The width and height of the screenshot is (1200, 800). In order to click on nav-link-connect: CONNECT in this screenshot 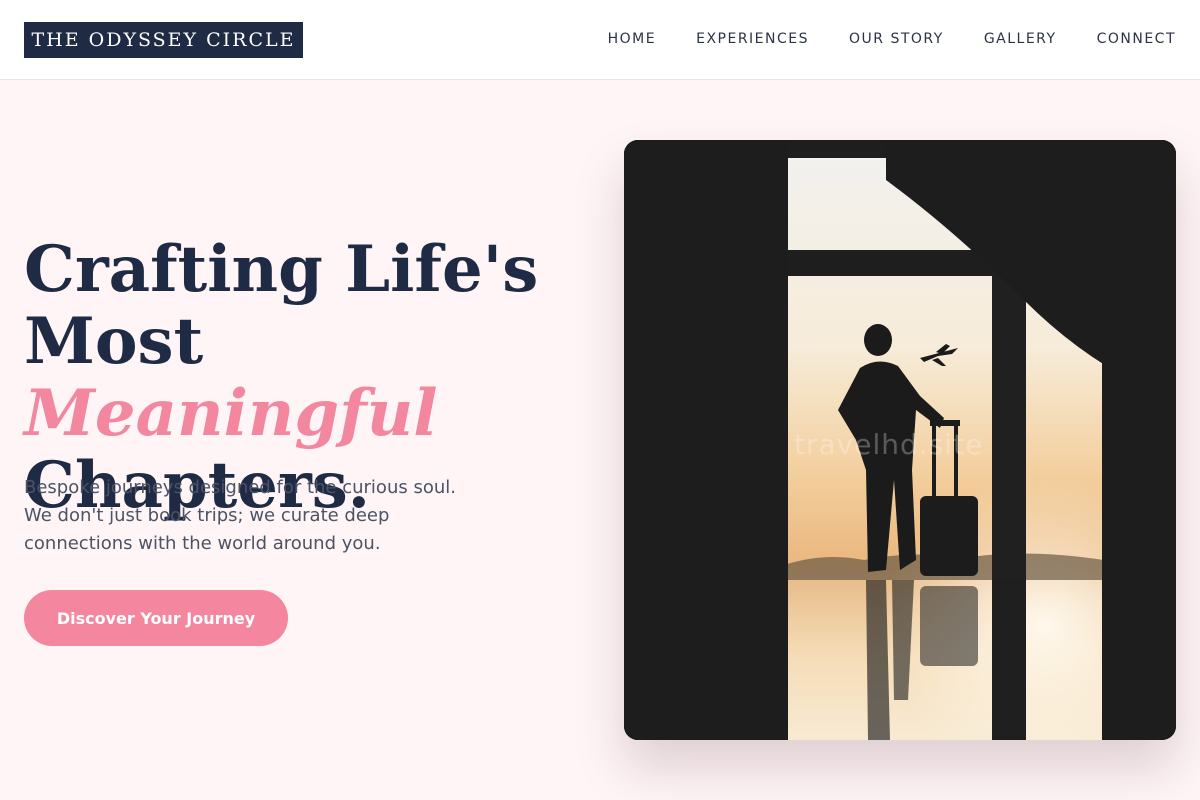, I will do `click(1136, 39)`.